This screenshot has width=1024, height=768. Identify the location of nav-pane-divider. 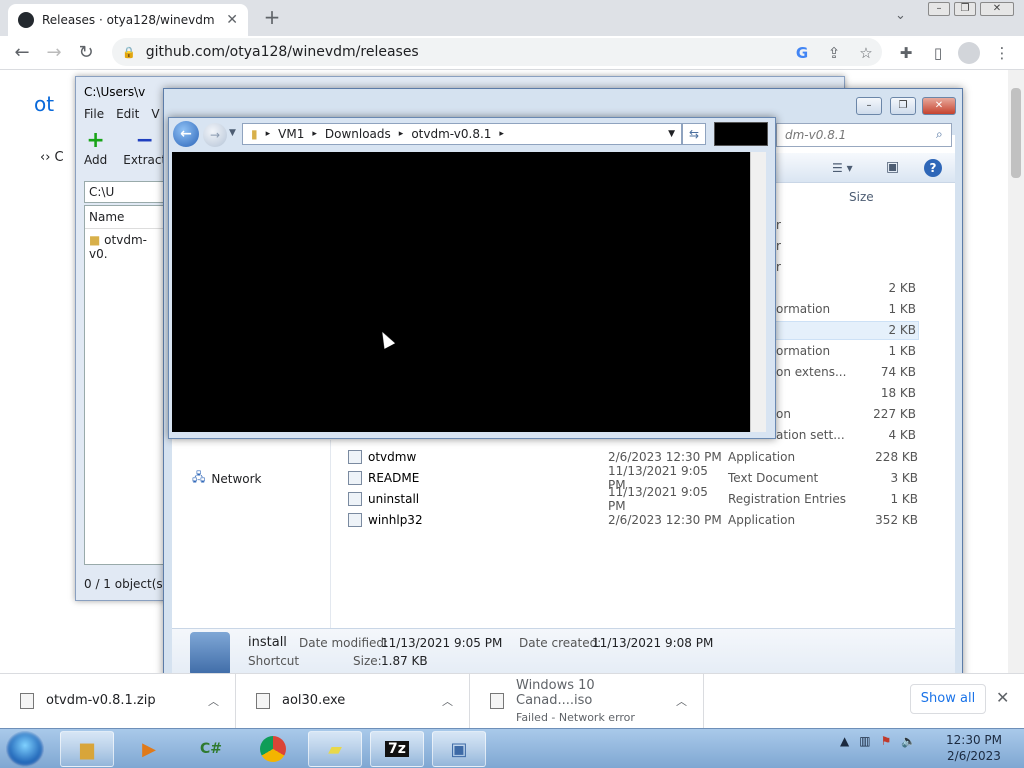
(330, 534).